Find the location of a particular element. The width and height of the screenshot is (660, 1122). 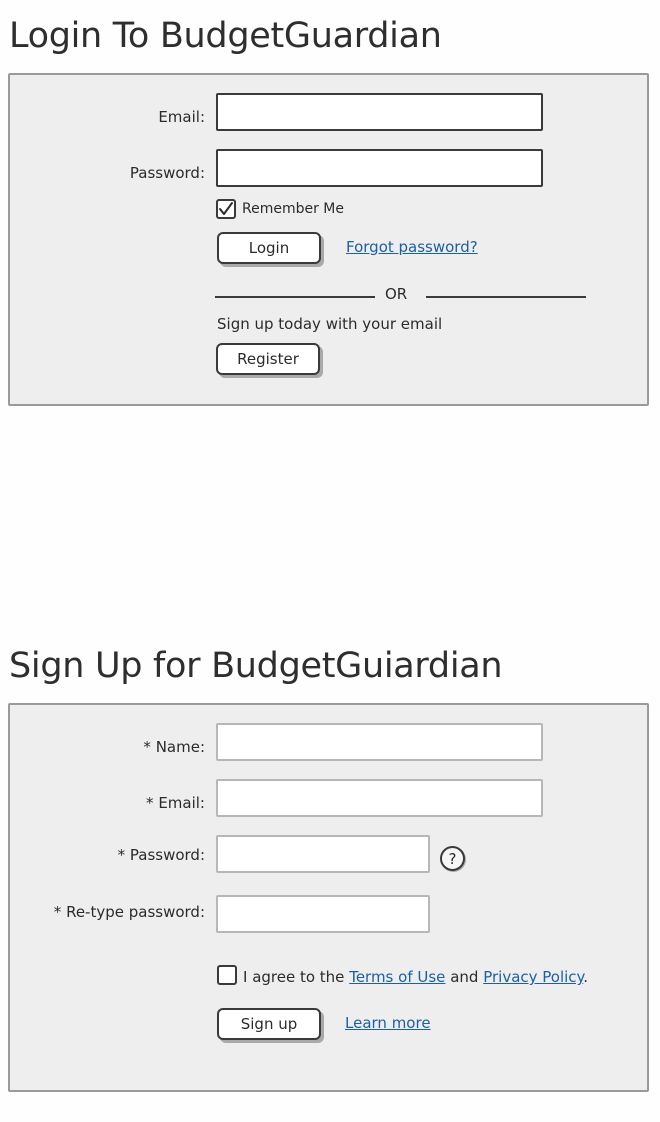

signup-button: Sign up is located at coordinates (269, 1024).